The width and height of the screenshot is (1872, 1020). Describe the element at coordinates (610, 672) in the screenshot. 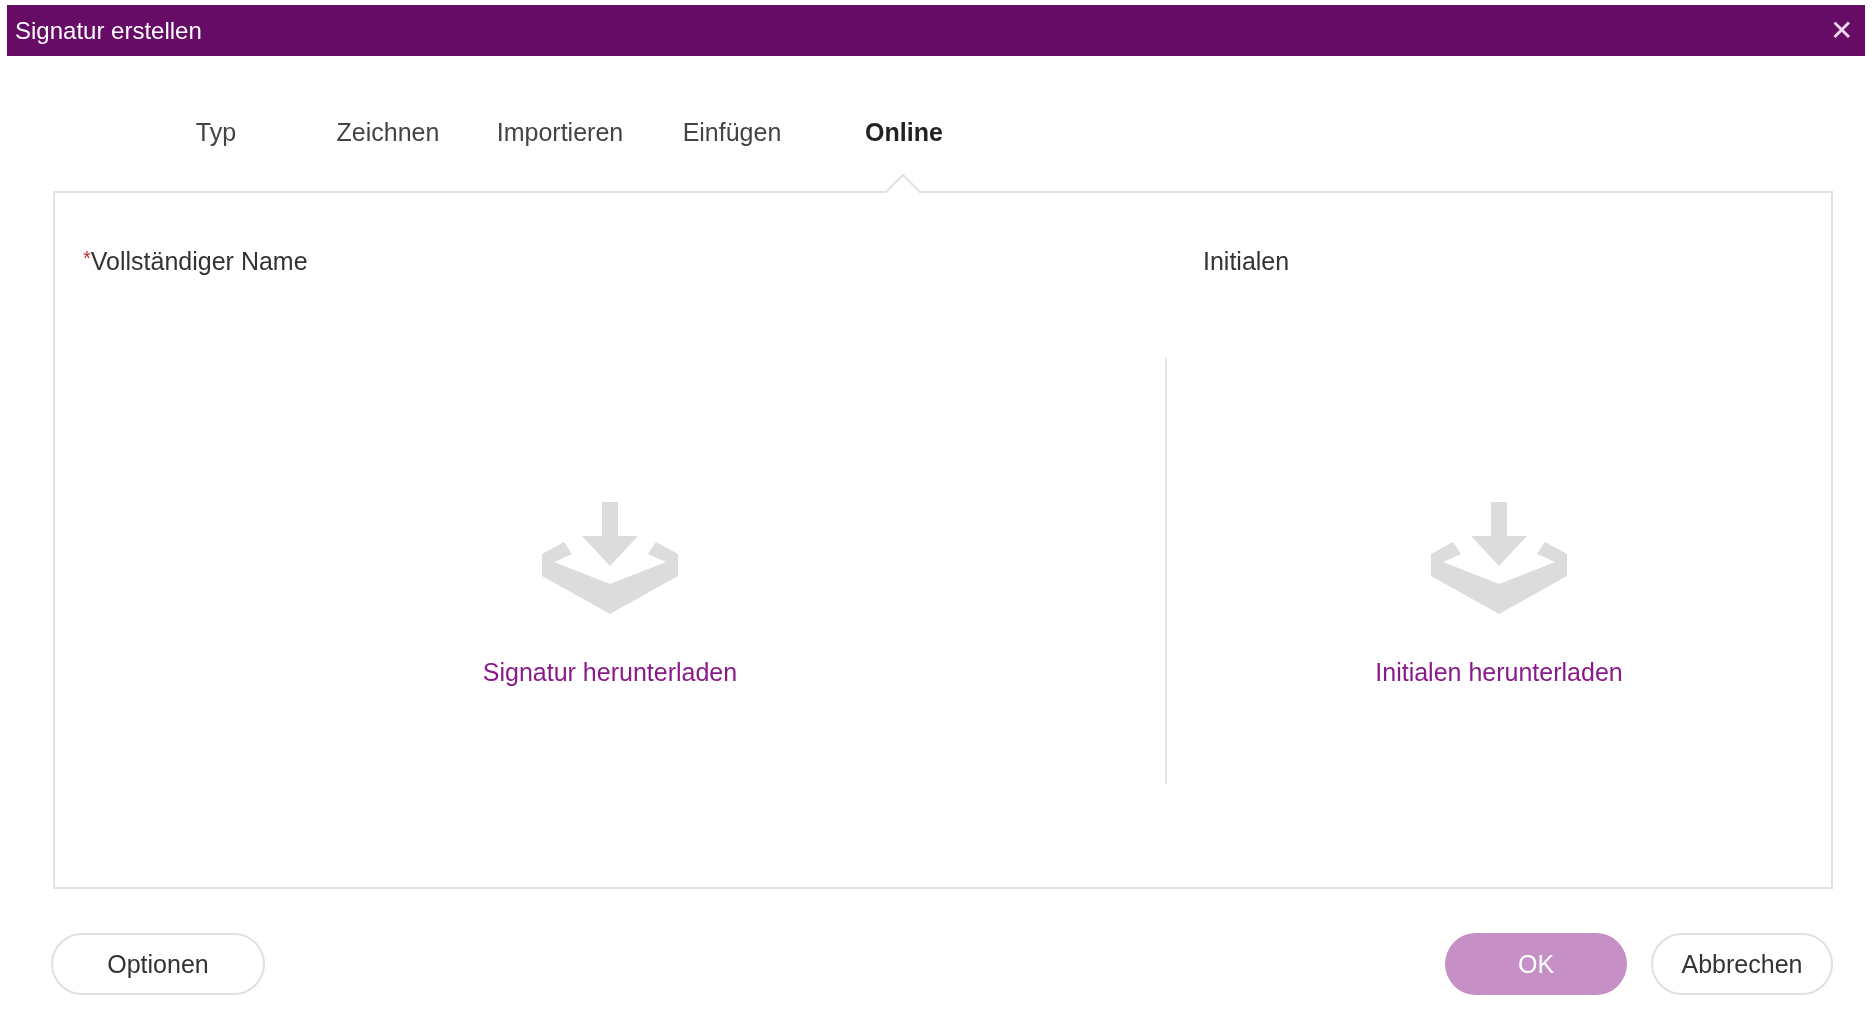

I see `download-link: Signatur herunterladen` at that location.